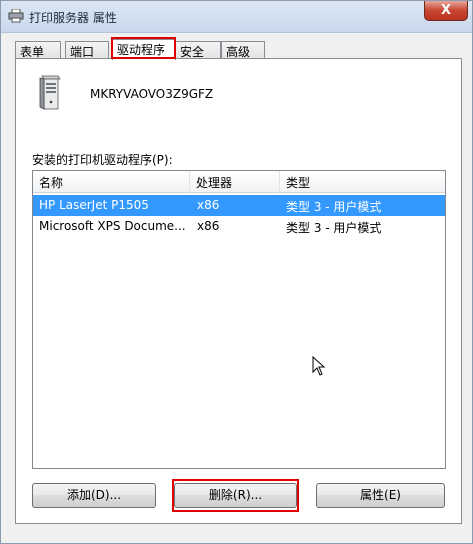 This screenshot has width=473, height=544. What do you see at coordinates (144, 49) in the screenshot?
I see `tab-drivers: 驱动程序` at bounding box center [144, 49].